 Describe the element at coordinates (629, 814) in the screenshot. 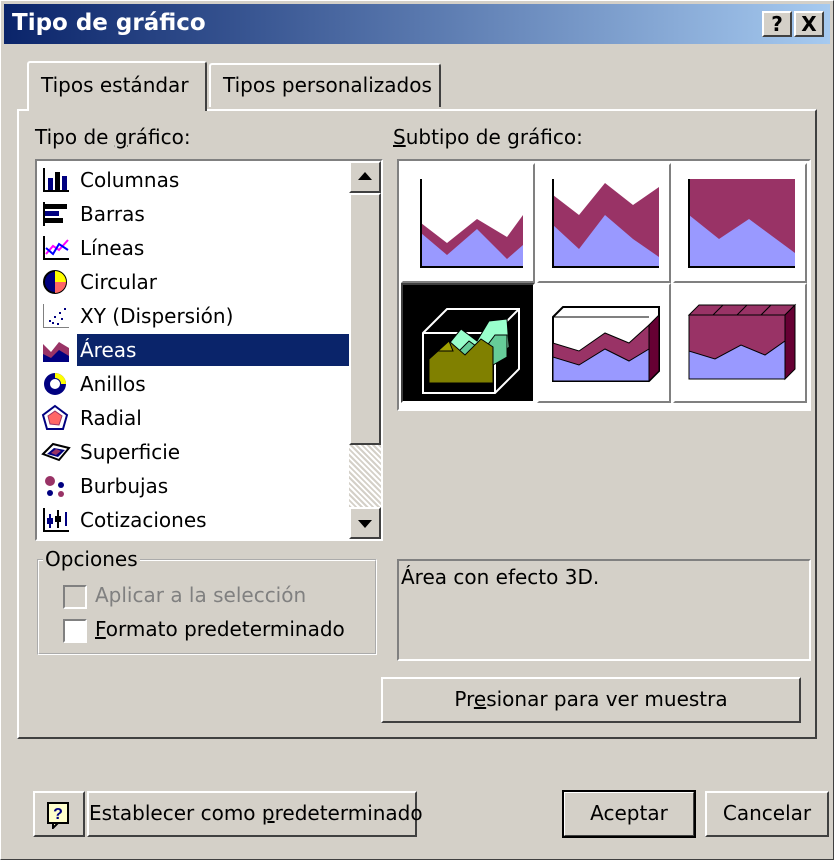

I see `ok-button: Aceptar` at that location.